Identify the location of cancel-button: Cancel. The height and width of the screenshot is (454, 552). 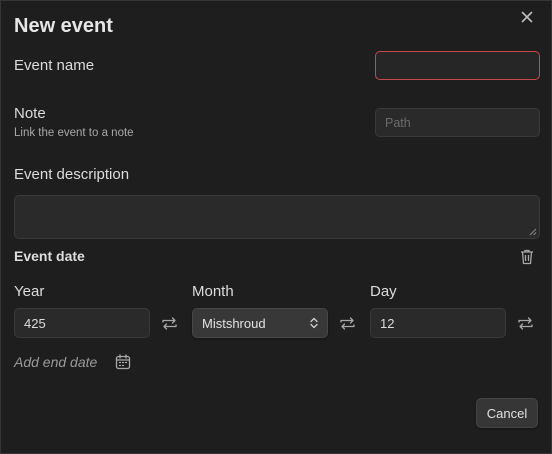
(507, 413).